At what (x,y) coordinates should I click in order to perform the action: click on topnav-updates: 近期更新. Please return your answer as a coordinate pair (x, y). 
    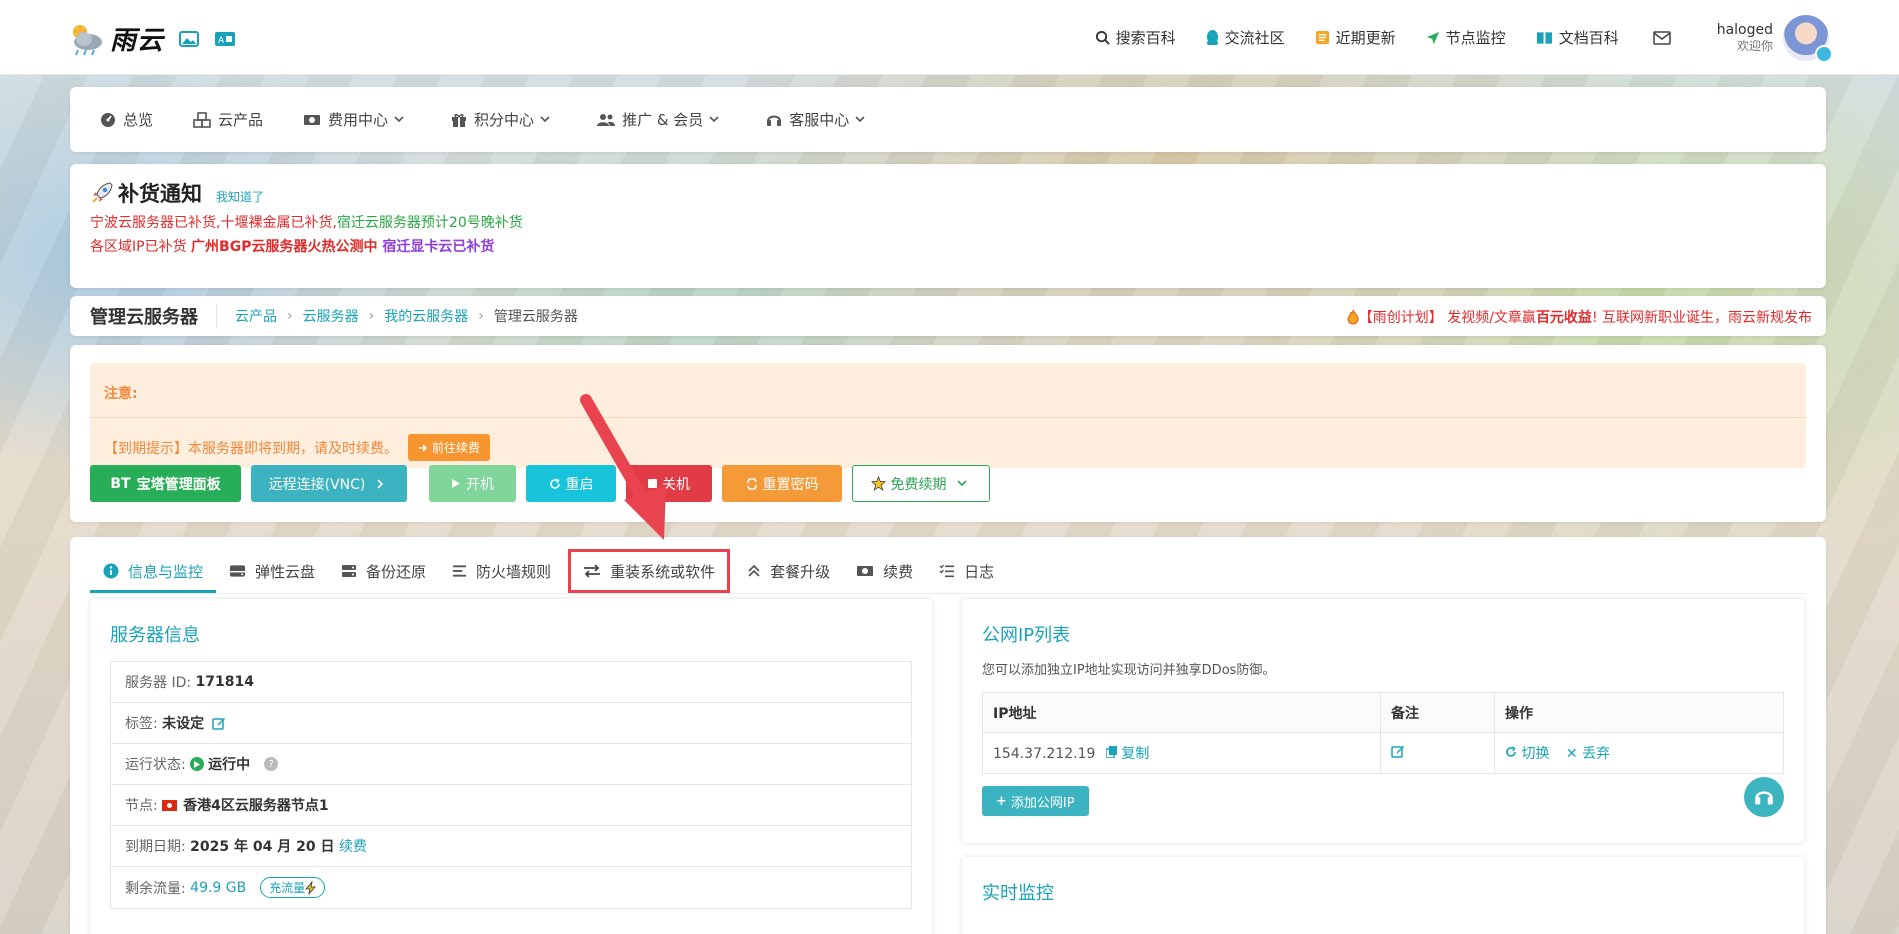
    Looking at the image, I should click on (1355, 37).